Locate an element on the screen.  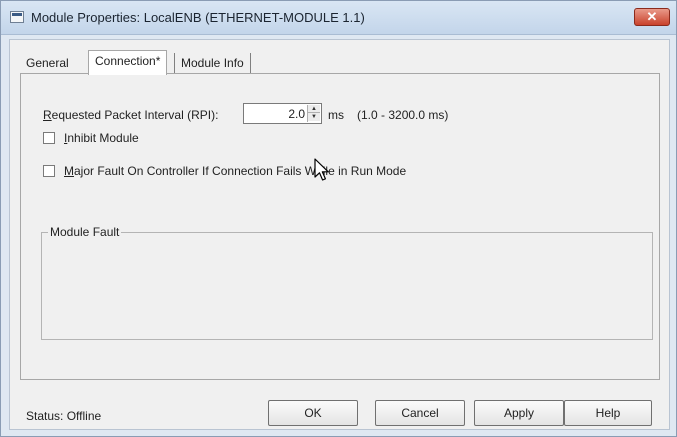
inhibit-module-label: Inhibit Module is located at coordinates (101, 138).